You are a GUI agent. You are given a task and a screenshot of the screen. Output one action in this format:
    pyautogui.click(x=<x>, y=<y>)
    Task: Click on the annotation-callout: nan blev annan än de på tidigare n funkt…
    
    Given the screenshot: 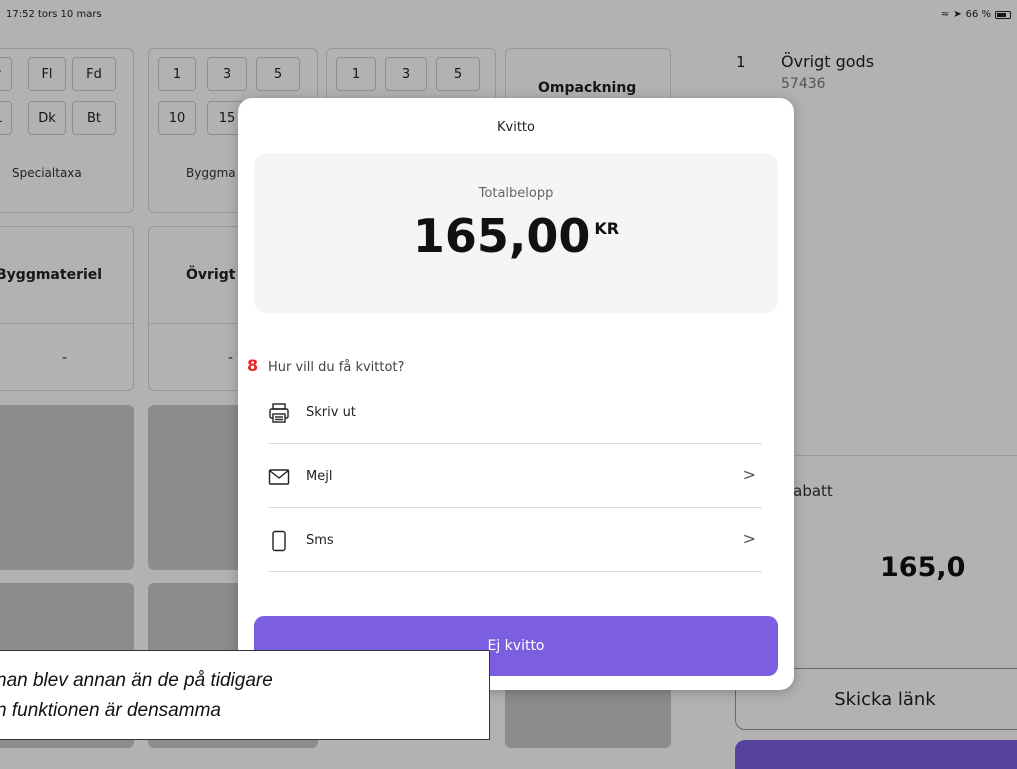 What is the action you would take?
    pyautogui.click(x=245, y=695)
    